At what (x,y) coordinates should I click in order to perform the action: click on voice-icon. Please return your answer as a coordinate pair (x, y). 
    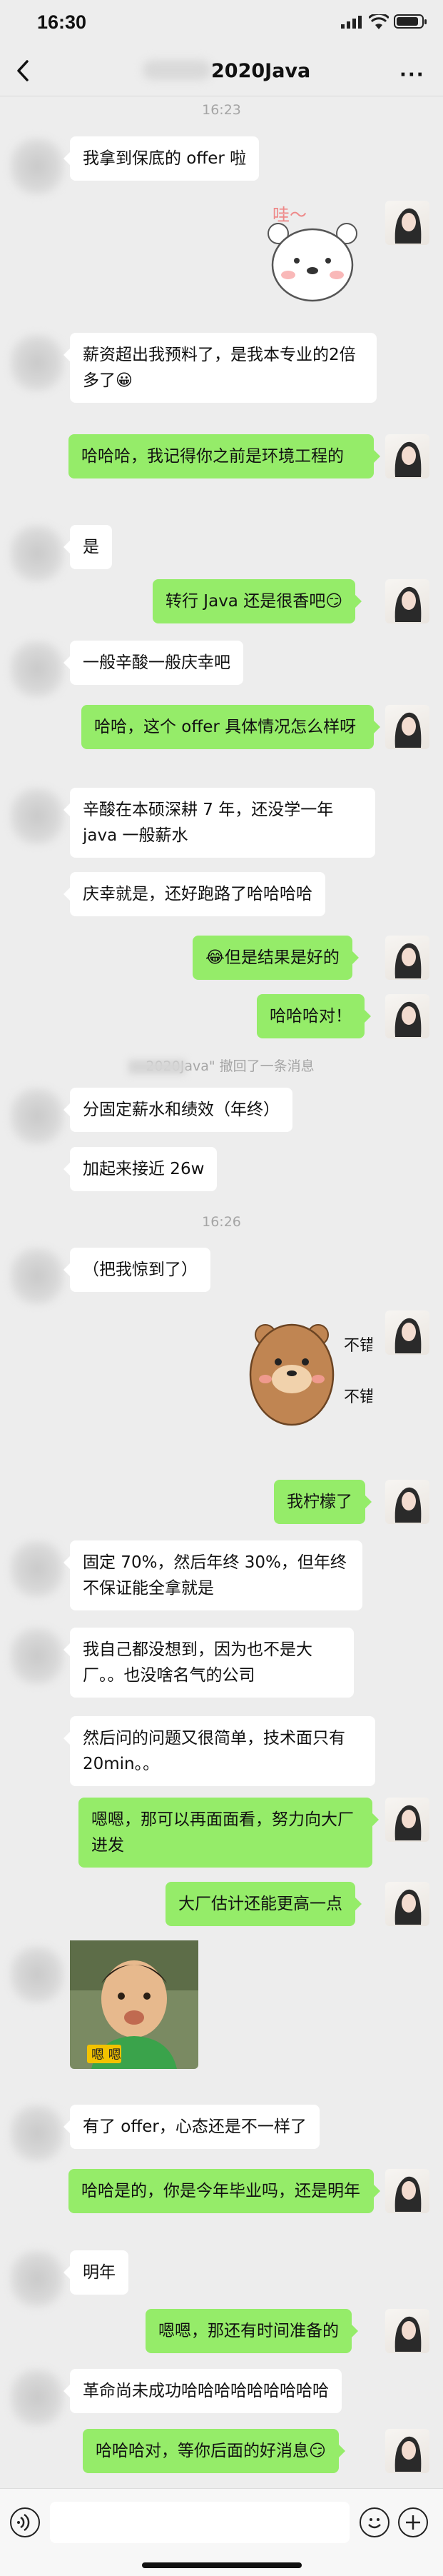
    Looking at the image, I should click on (25, 2522).